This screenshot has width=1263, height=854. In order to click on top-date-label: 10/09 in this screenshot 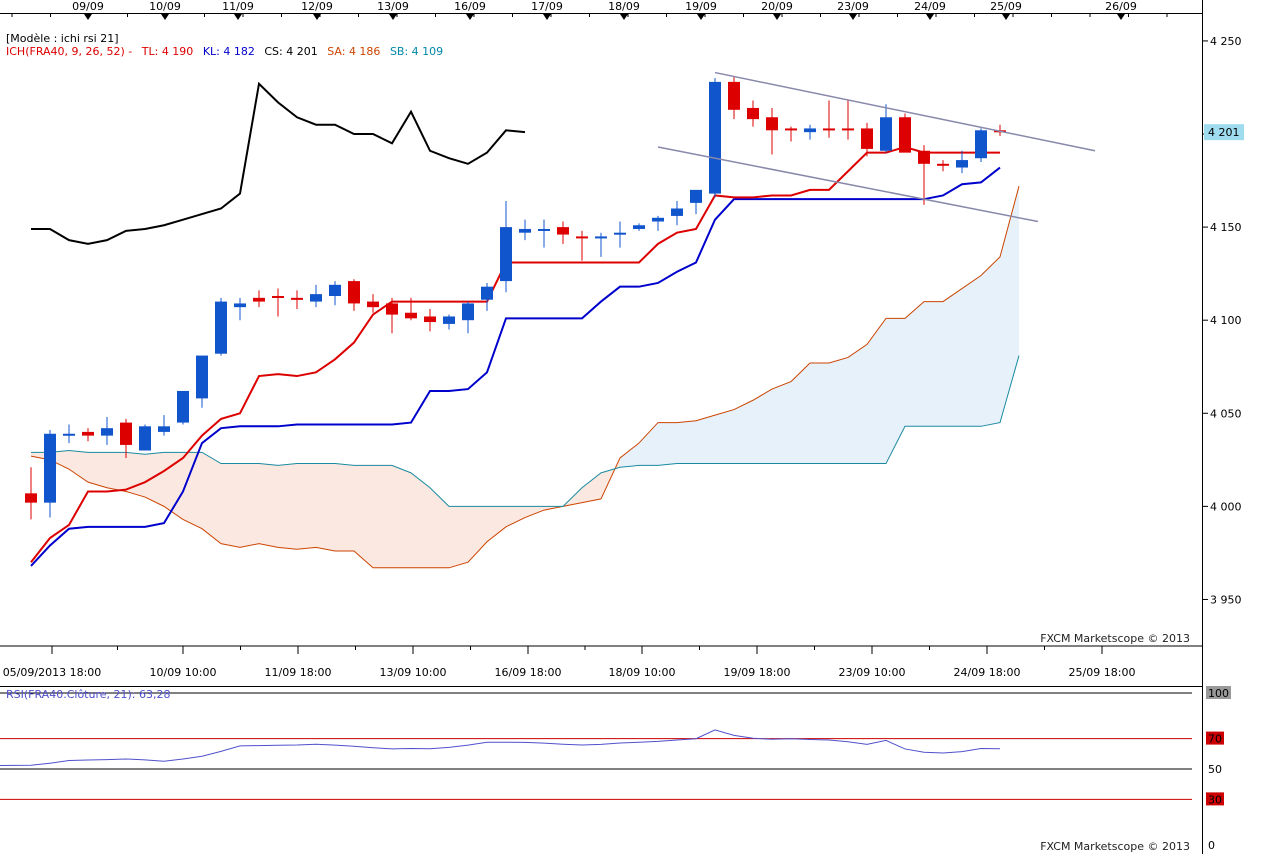, I will do `click(165, 6)`.